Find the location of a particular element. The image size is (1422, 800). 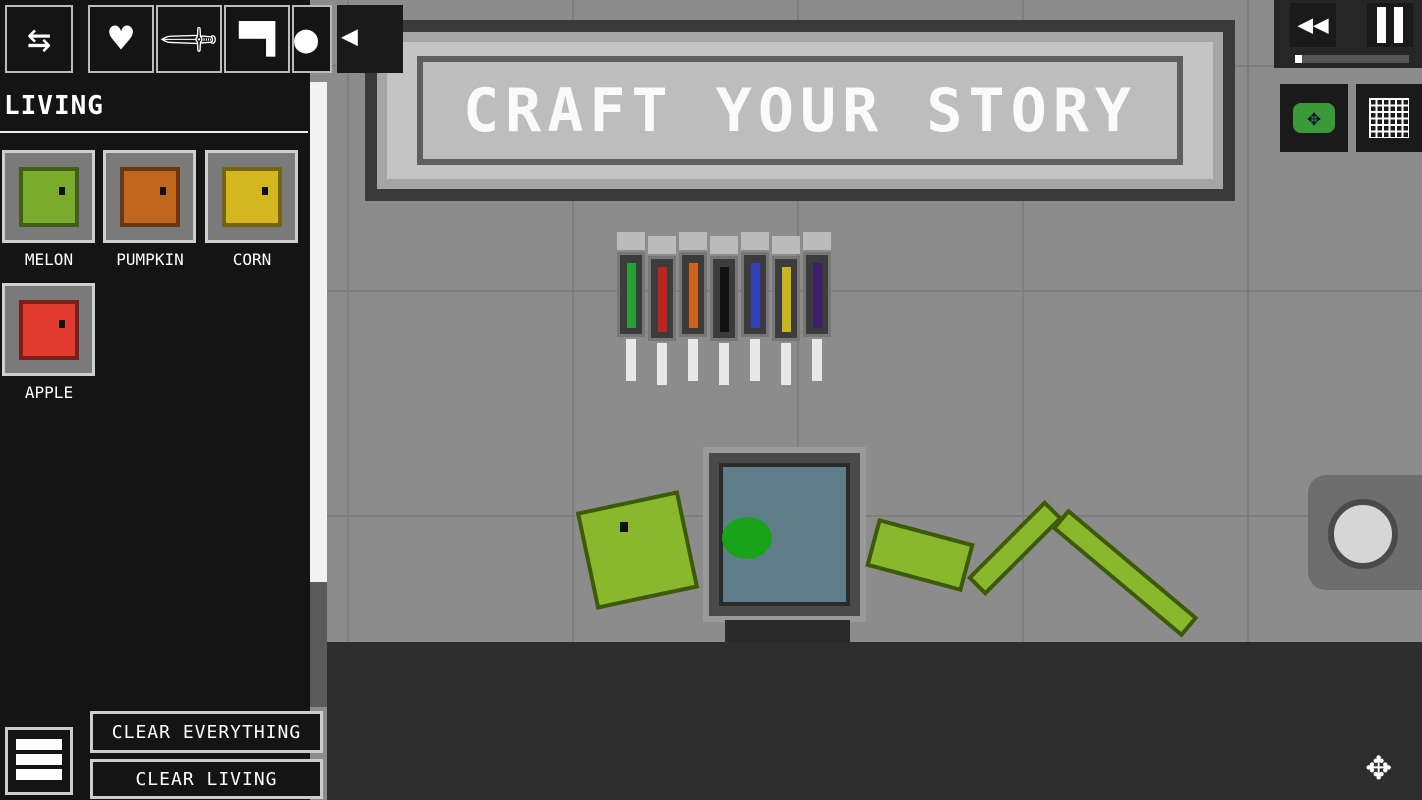

melon-icon is located at coordinates (48, 196).